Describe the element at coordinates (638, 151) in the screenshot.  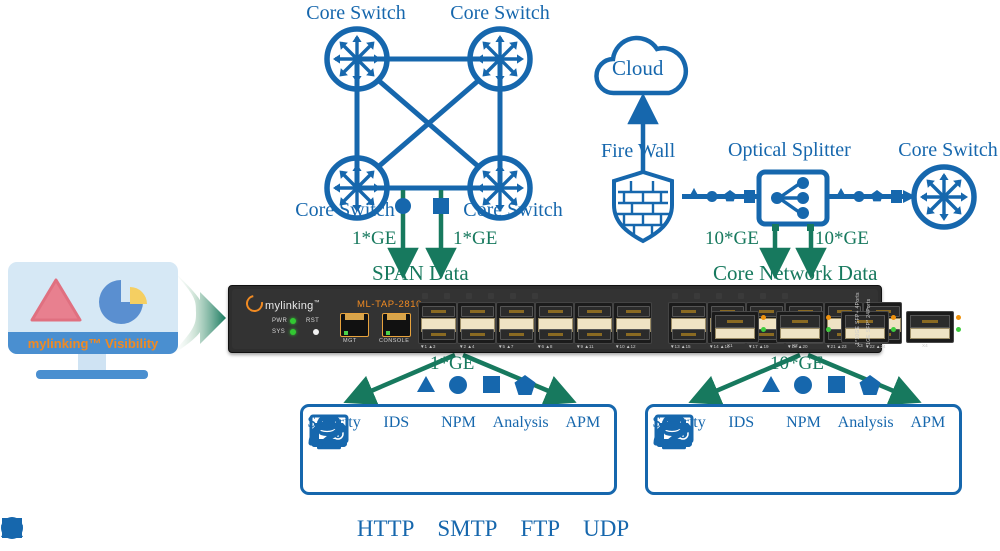
I see `label-firewall: Fire Wall` at that location.